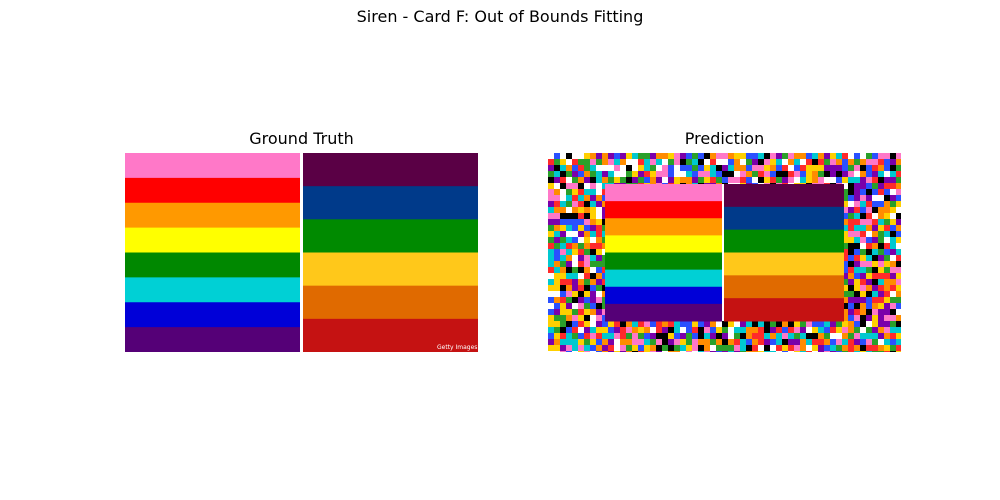 The width and height of the screenshot is (1000, 500). What do you see at coordinates (500, 16) in the screenshot?
I see `figure-suptitle: Siren - Card F: Out of Bounds Fitting` at bounding box center [500, 16].